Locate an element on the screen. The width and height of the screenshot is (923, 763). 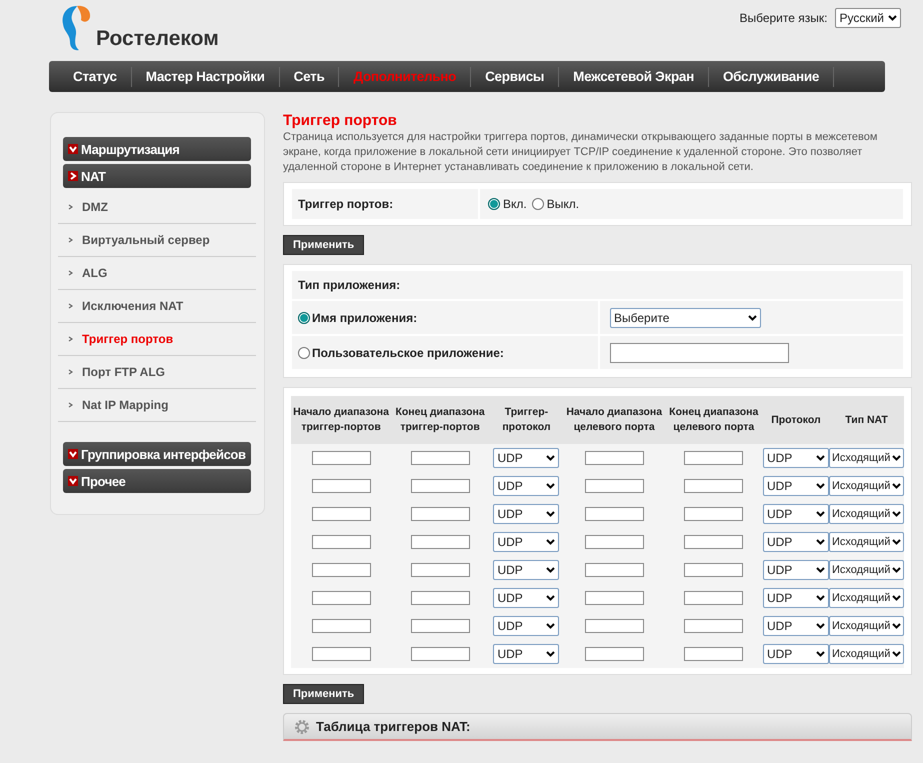
nav-tab: Обслуживание is located at coordinates (771, 76).